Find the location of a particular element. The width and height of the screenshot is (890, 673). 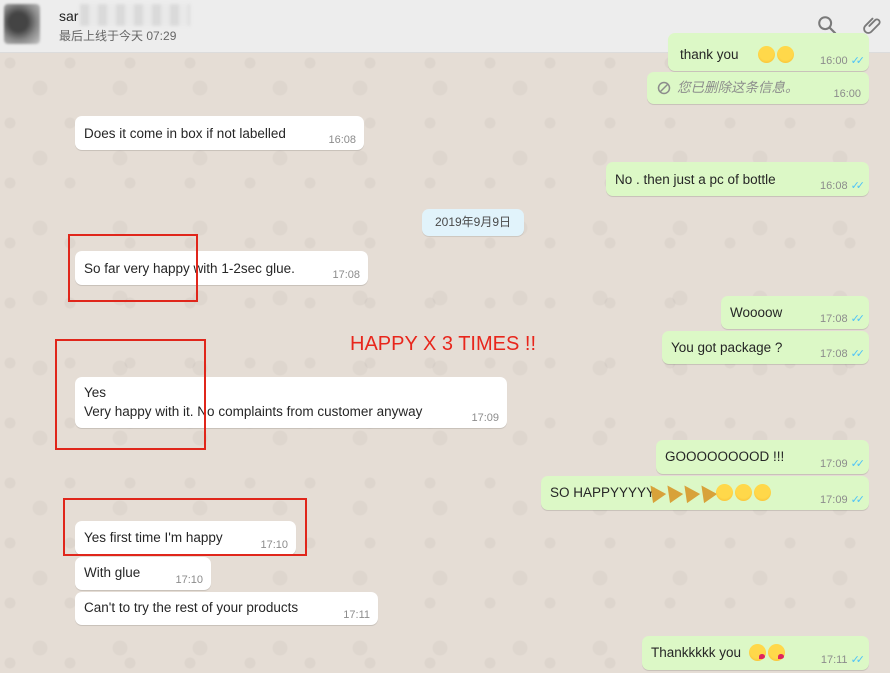

message-outgoing: SO HAPPYYYYY 17:09 ✓✓ is located at coordinates (705, 493).